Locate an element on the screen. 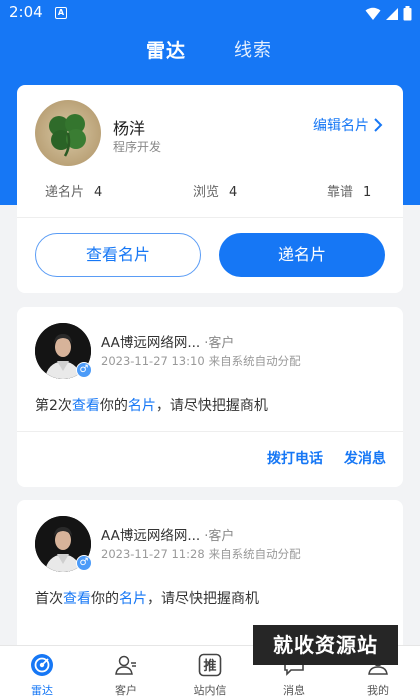 The width and height of the screenshot is (420, 700). message-text: 首次查看你的名片，请尽快把握商机 is located at coordinates (147, 598).